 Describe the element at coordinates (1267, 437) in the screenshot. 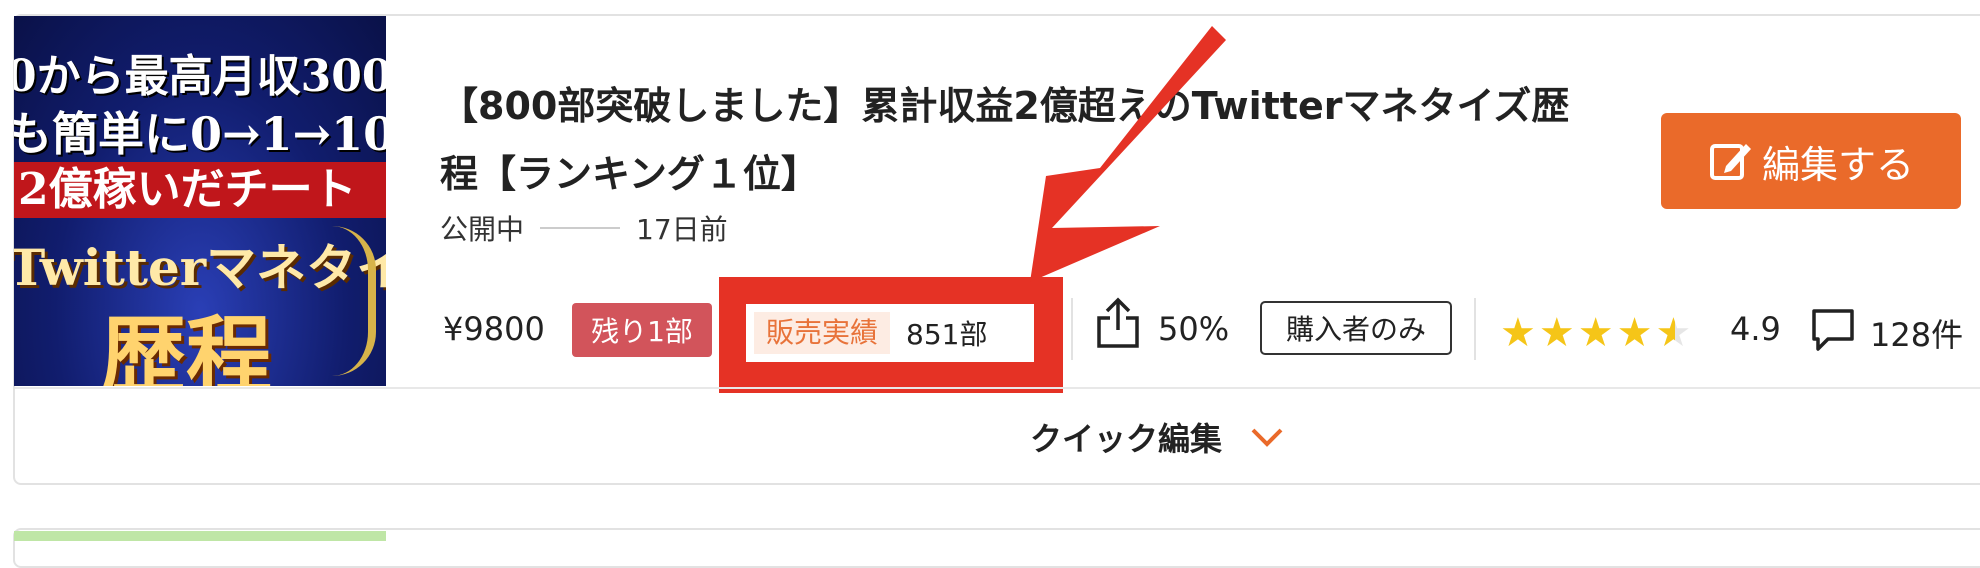

I see `chevron-down-icon` at that location.